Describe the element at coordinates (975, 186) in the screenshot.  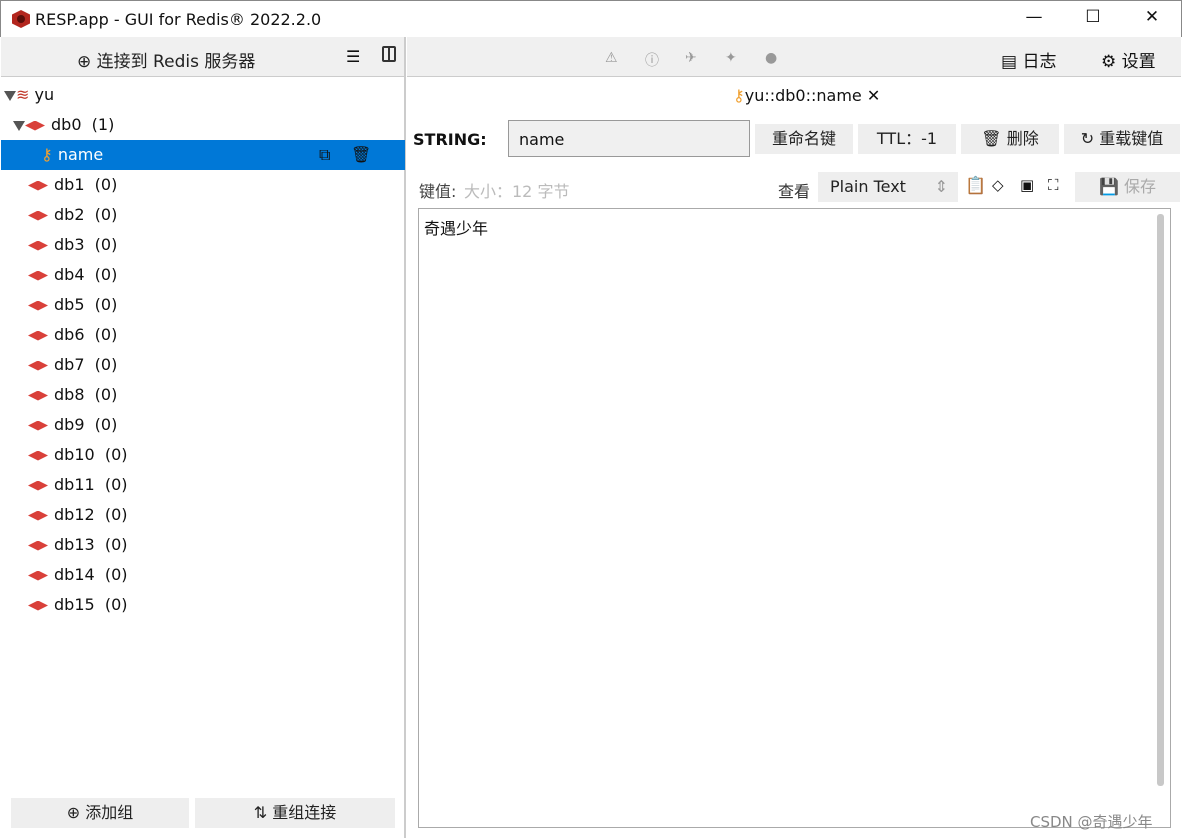
I see `paste-icon: 📋` at that location.